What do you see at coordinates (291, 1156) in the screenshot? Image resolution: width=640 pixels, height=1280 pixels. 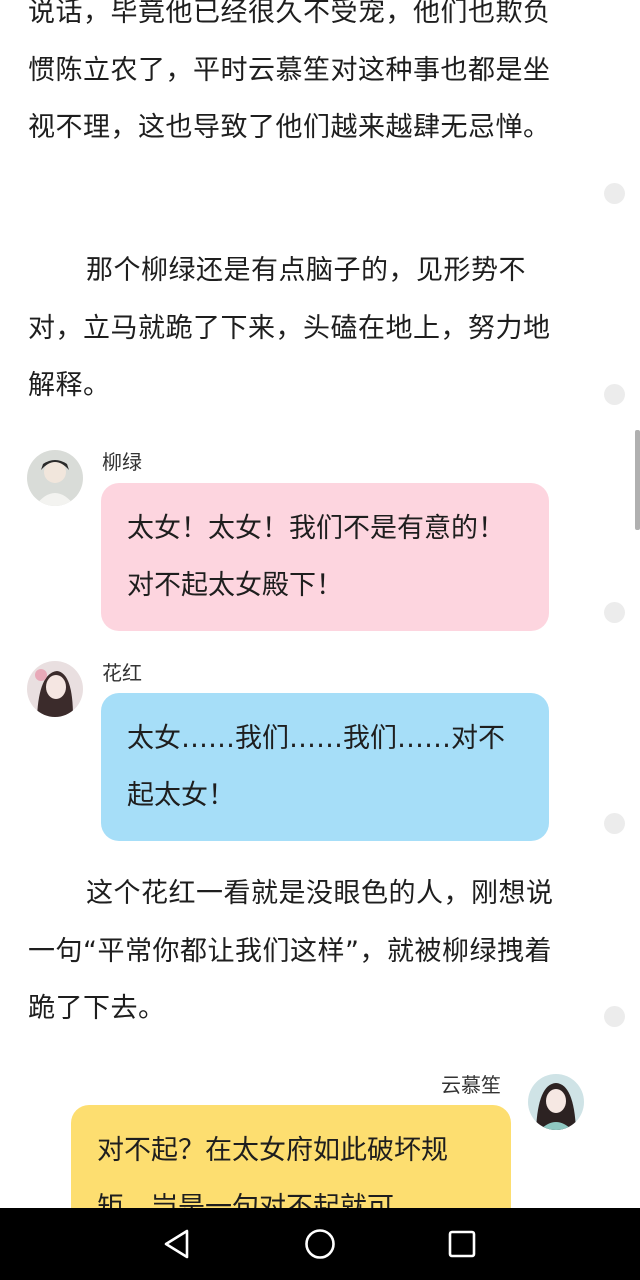 I see `chat-bubble: 对不起？在太女府如此破坏规矩，岂是一句对不起就可` at bounding box center [291, 1156].